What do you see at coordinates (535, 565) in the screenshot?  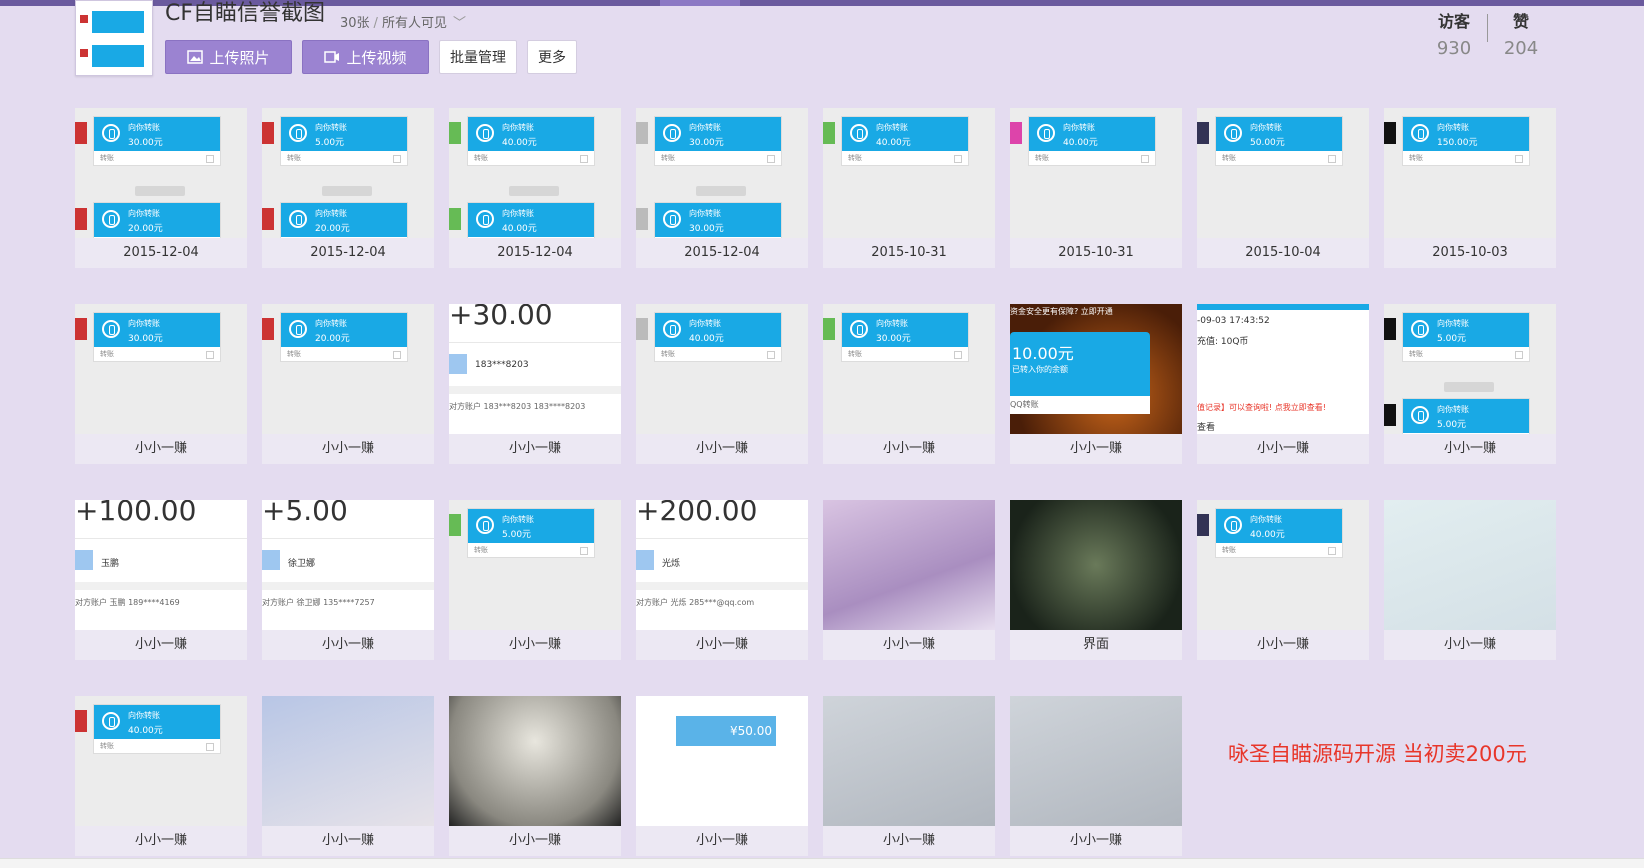 I see `photo-thumbnail: 向你转账 5.00元 转账` at bounding box center [535, 565].